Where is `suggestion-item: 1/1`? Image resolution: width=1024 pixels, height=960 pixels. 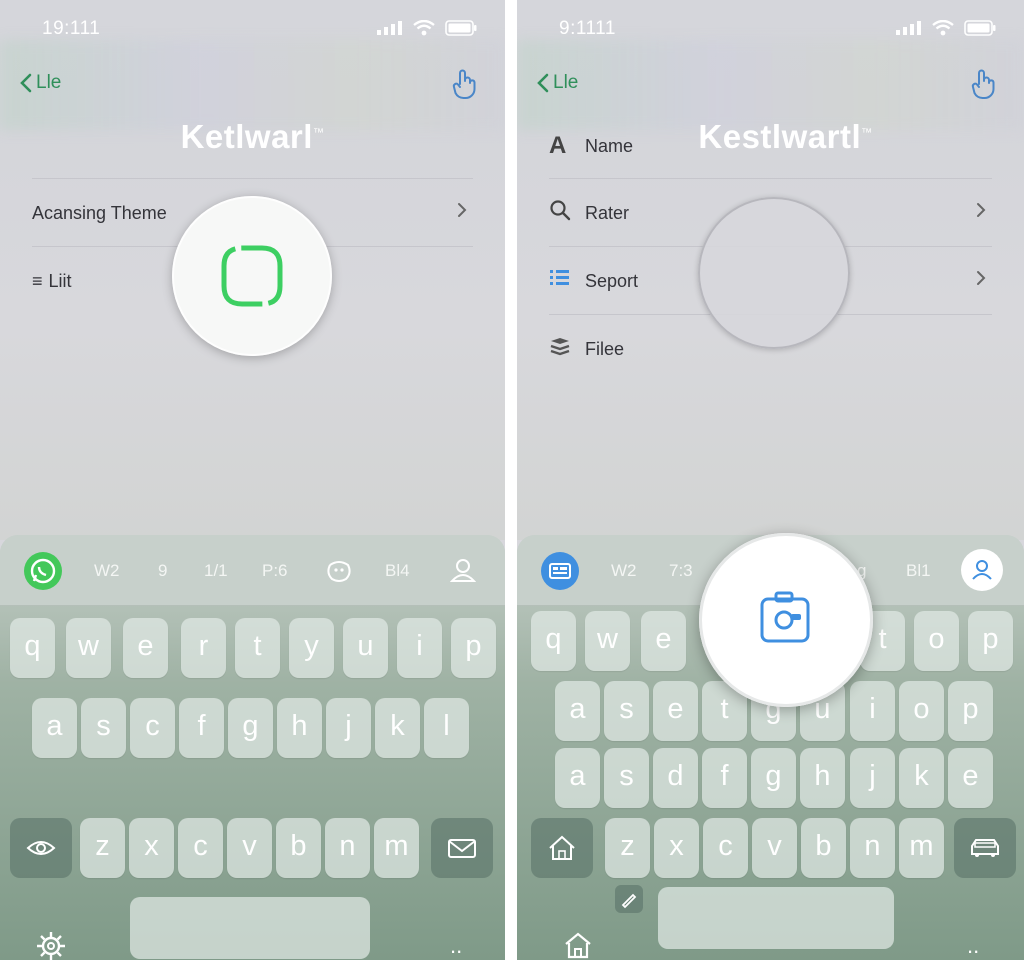 suggestion-item: 1/1 is located at coordinates (216, 571).